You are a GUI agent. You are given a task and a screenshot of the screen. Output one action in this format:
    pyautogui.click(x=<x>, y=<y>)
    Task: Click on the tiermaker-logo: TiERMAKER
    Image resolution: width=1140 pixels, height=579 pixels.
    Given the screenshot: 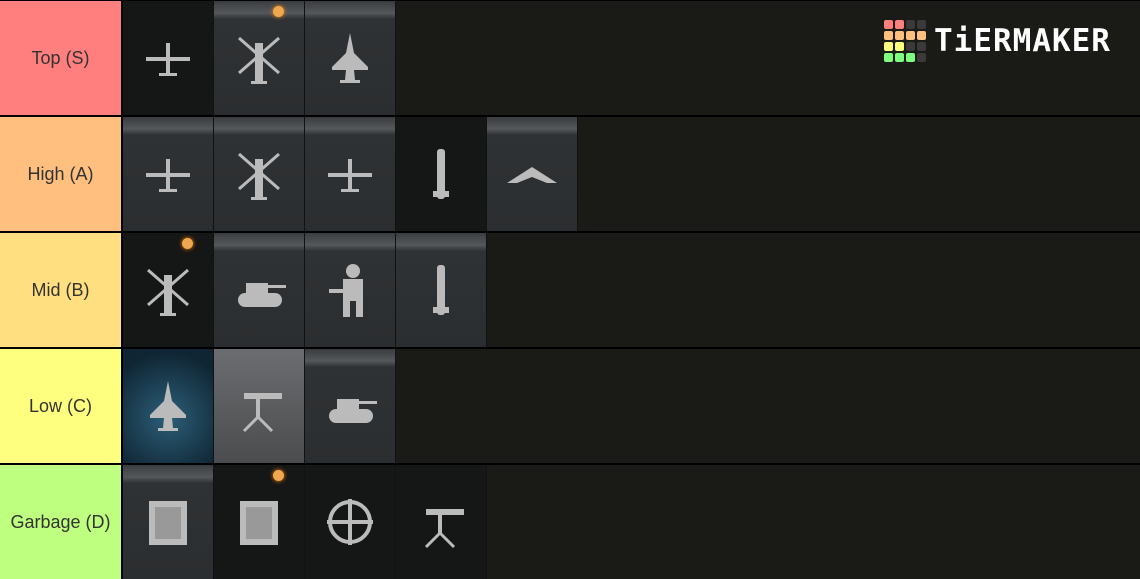 What is the action you would take?
    pyautogui.click(x=997, y=41)
    